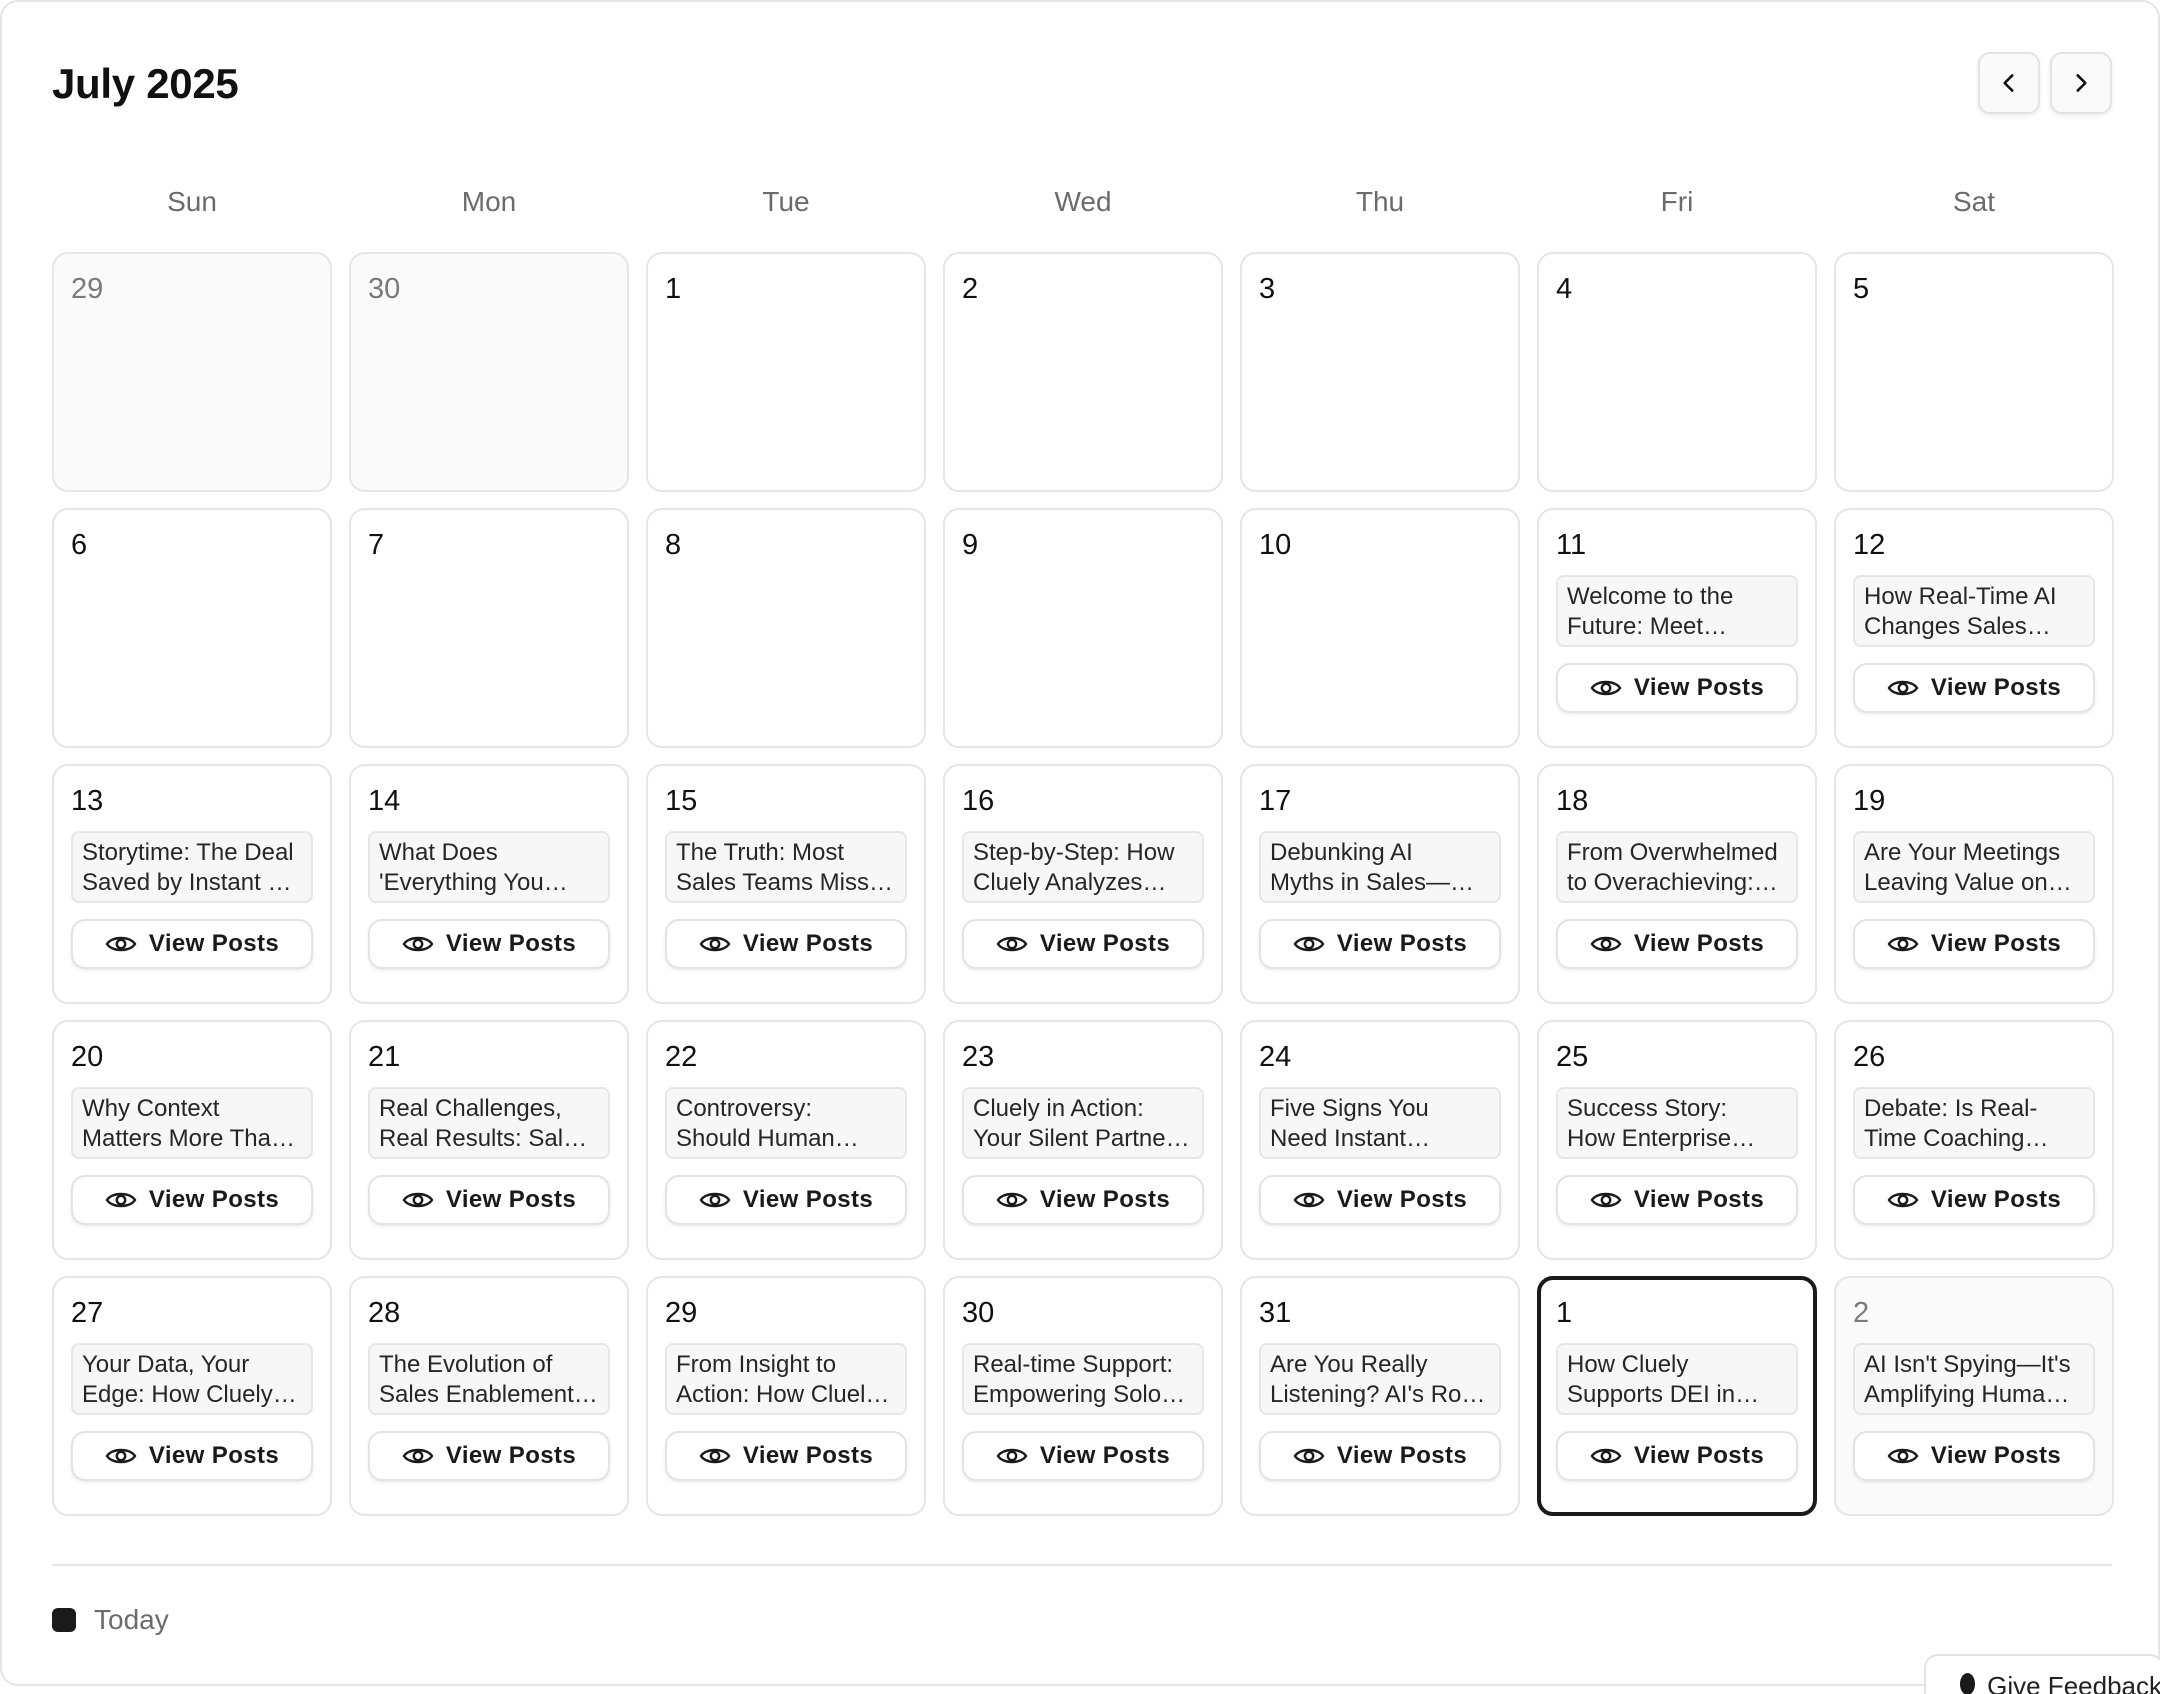  What do you see at coordinates (1380, 1109) in the screenshot?
I see `post-title-line: Five Signs You` at bounding box center [1380, 1109].